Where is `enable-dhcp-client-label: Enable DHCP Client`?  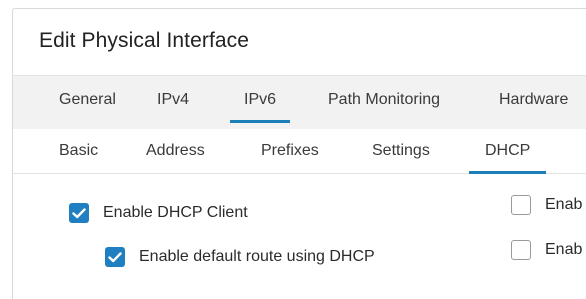 enable-dhcp-client-label: Enable DHCP Client is located at coordinates (175, 212).